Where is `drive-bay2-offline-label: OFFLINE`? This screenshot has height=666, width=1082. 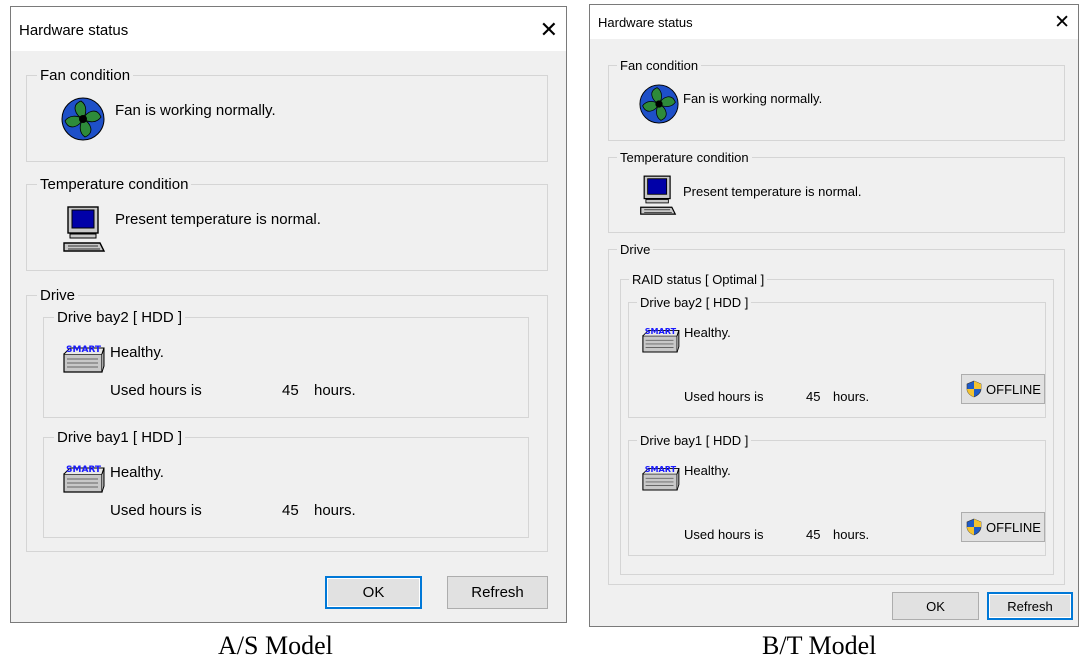
drive-bay2-offline-label: OFFLINE is located at coordinates (1013, 389).